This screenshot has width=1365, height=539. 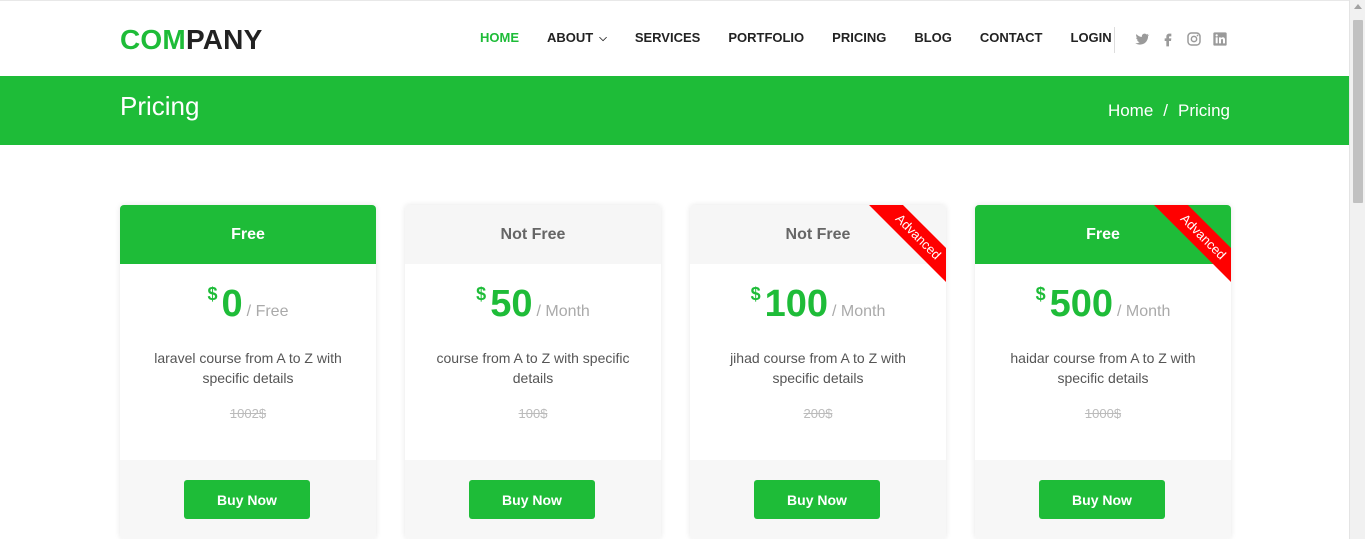 I want to click on company-logo: COMPANY, so click(x=191, y=40).